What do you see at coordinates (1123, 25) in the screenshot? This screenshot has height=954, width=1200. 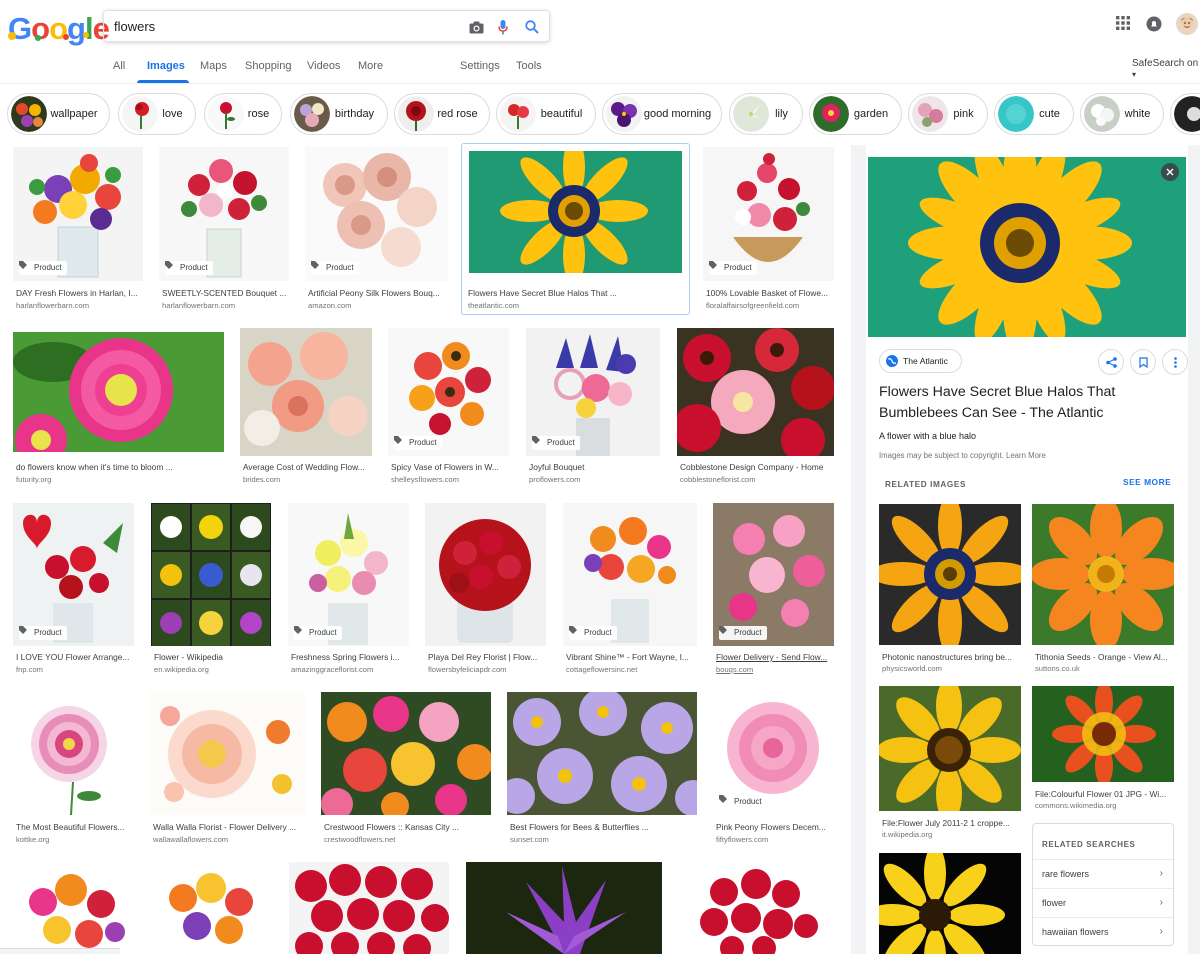 I see `apps-grid-icon` at bounding box center [1123, 25].